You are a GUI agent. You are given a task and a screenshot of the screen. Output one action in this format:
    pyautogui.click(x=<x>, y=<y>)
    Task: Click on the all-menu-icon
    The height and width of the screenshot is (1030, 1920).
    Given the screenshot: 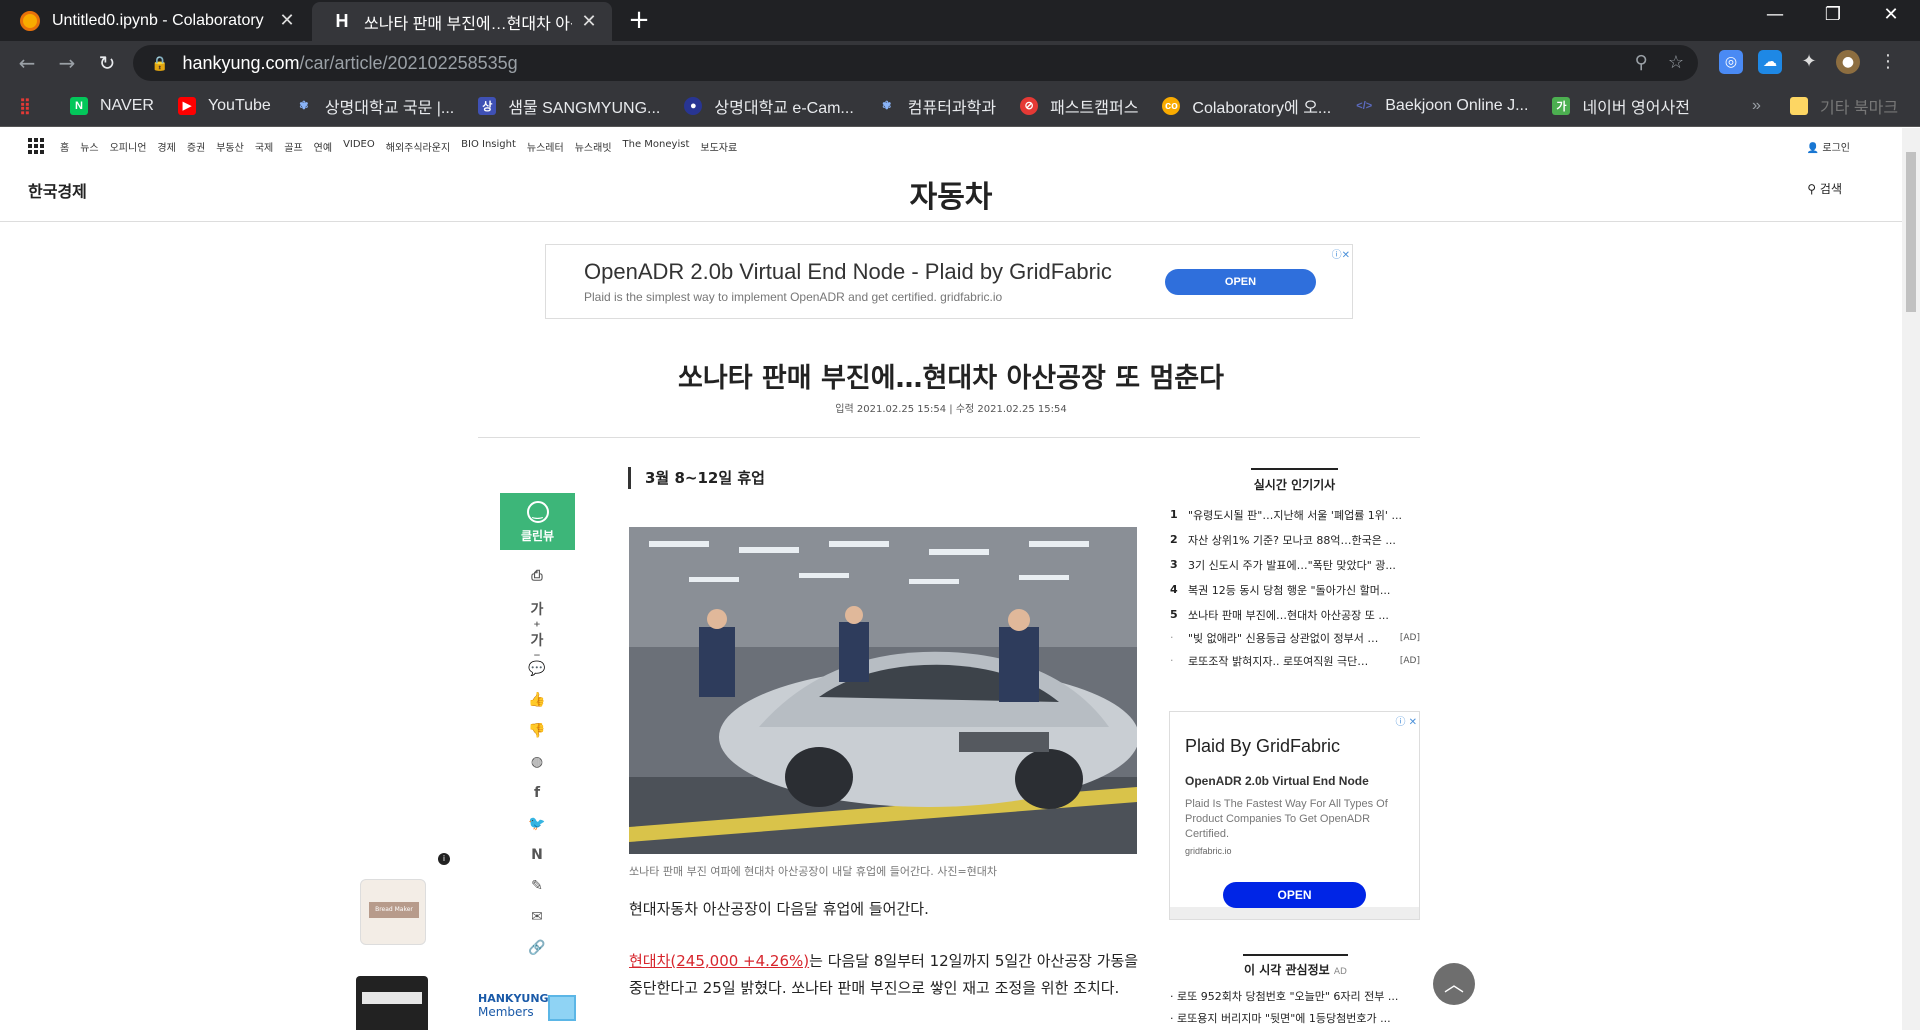 What is the action you would take?
    pyautogui.click(x=36, y=146)
    